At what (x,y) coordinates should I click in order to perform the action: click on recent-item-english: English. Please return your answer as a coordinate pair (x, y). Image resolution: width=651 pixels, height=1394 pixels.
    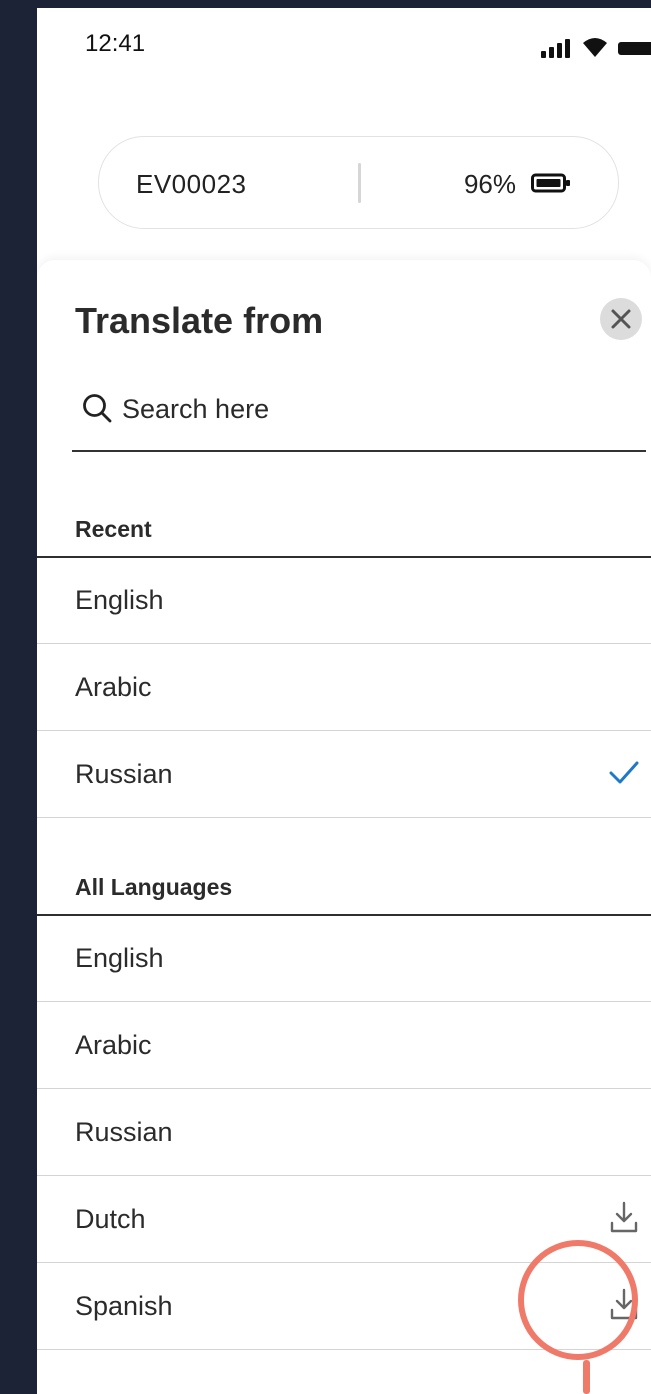
    Looking at the image, I should click on (344, 600).